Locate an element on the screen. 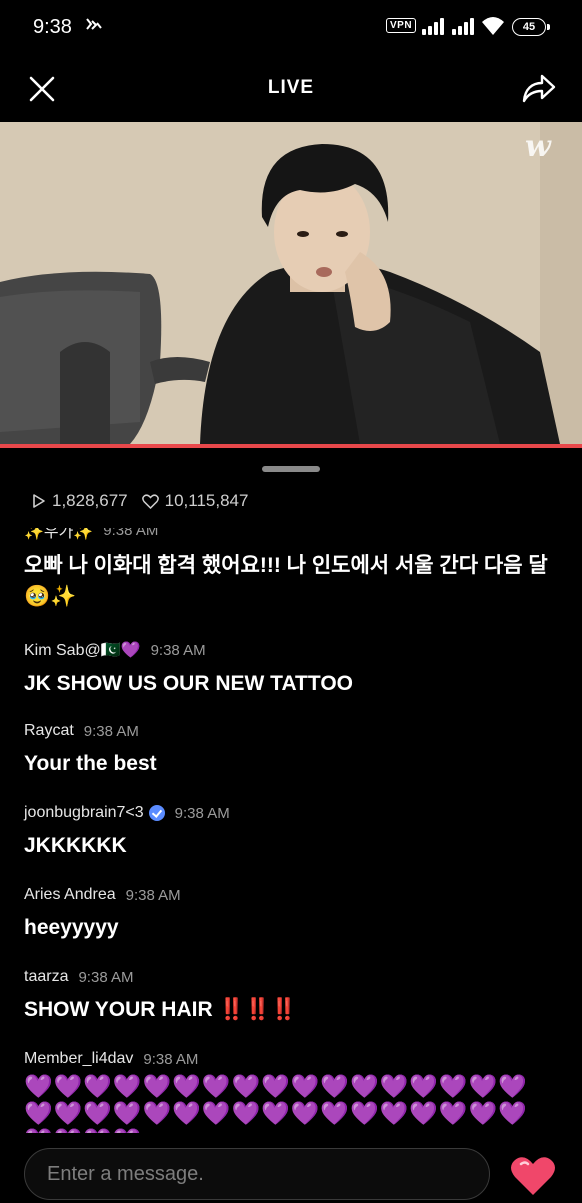 The width and height of the screenshot is (582, 1203). share-icon is located at coordinates (539, 88).